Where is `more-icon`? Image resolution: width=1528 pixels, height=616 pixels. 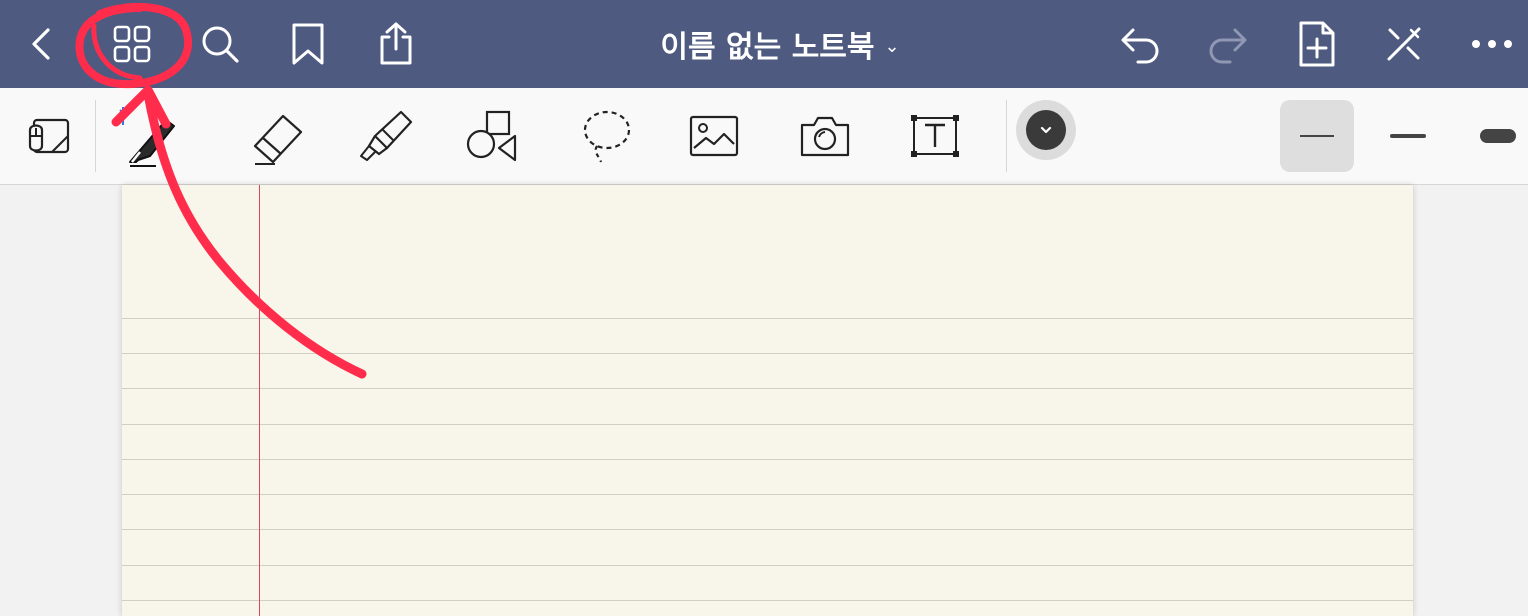 more-icon is located at coordinates (1492, 44).